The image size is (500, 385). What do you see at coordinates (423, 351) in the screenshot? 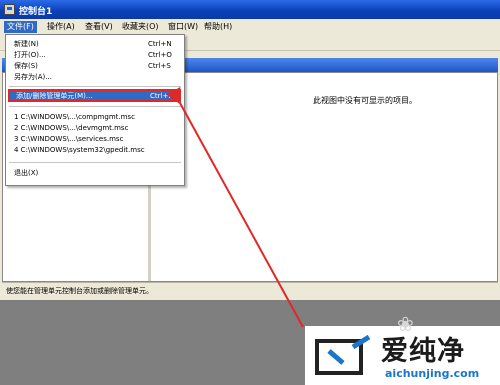
I see `watermark-name: 爱纯净` at bounding box center [423, 351].